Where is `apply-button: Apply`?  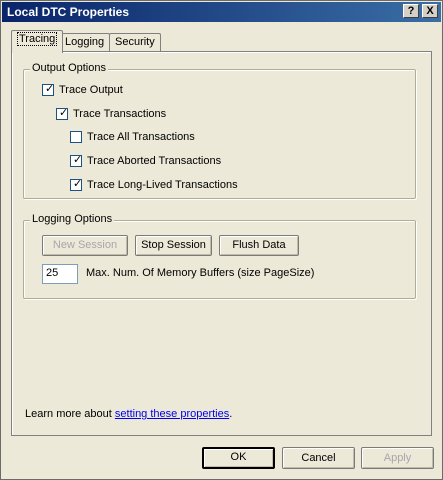
apply-button: Apply is located at coordinates (397, 458).